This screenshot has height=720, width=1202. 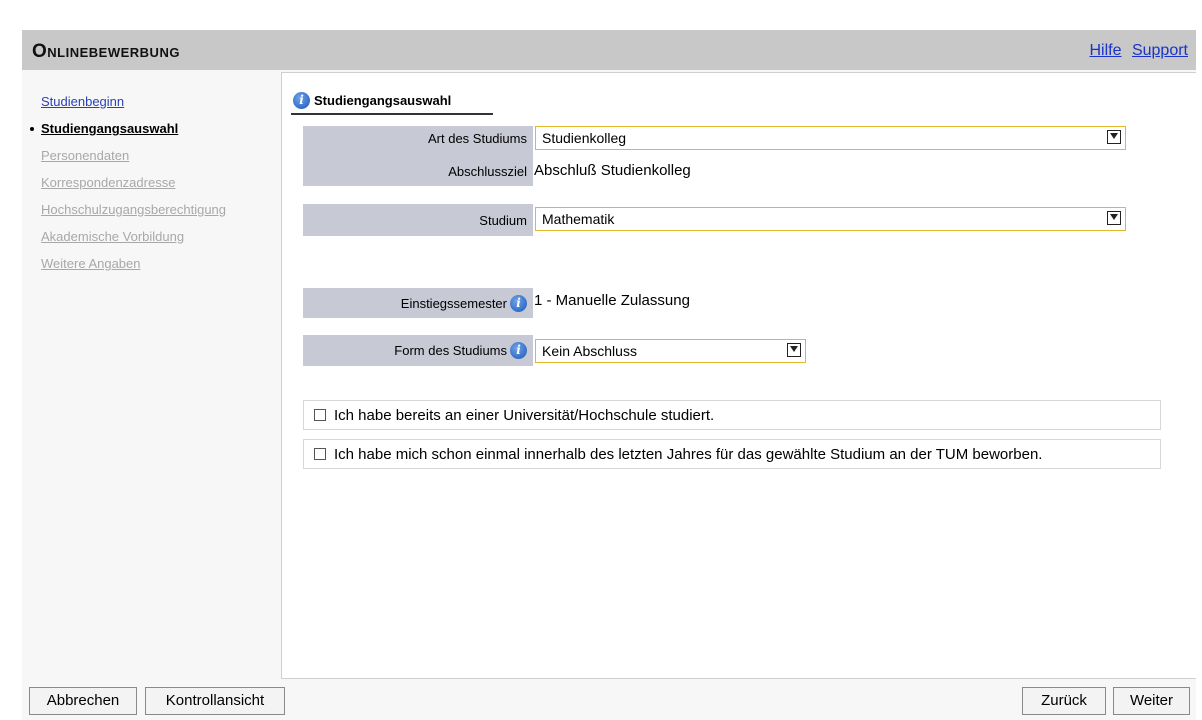 I want to click on abbrechen-button: Abbrechen, so click(x=83, y=701).